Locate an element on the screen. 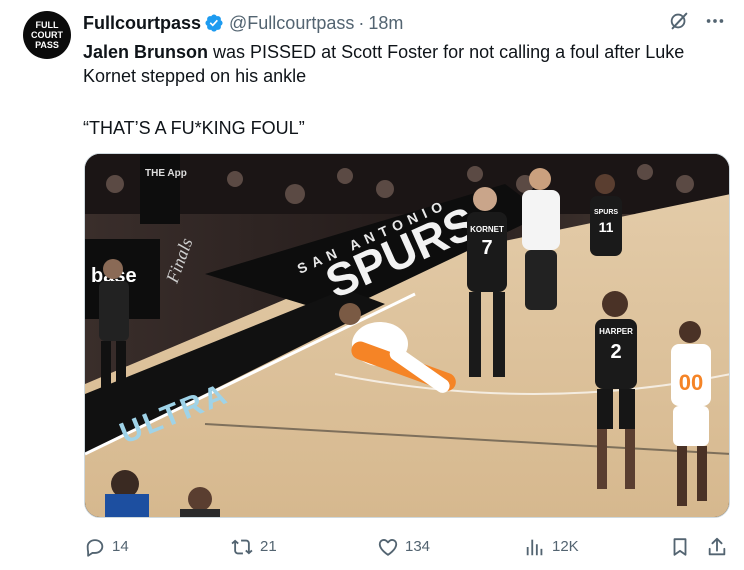 The image size is (744, 570). bookmark-button is located at coordinates (680, 547).